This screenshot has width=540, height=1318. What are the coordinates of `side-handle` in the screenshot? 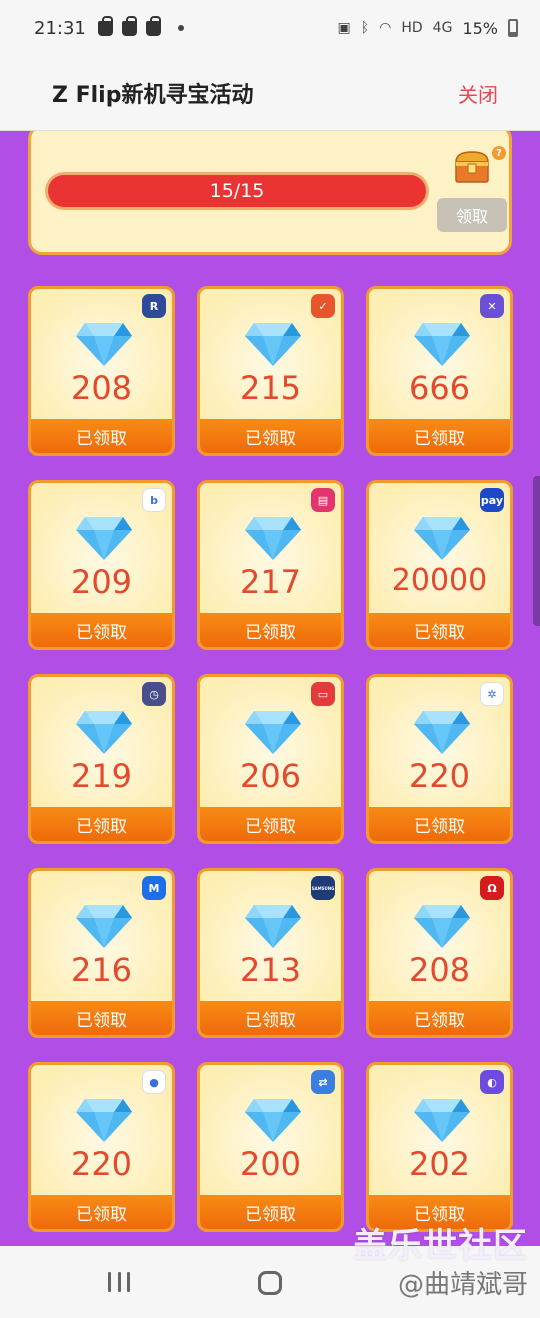 It's located at (536, 551).